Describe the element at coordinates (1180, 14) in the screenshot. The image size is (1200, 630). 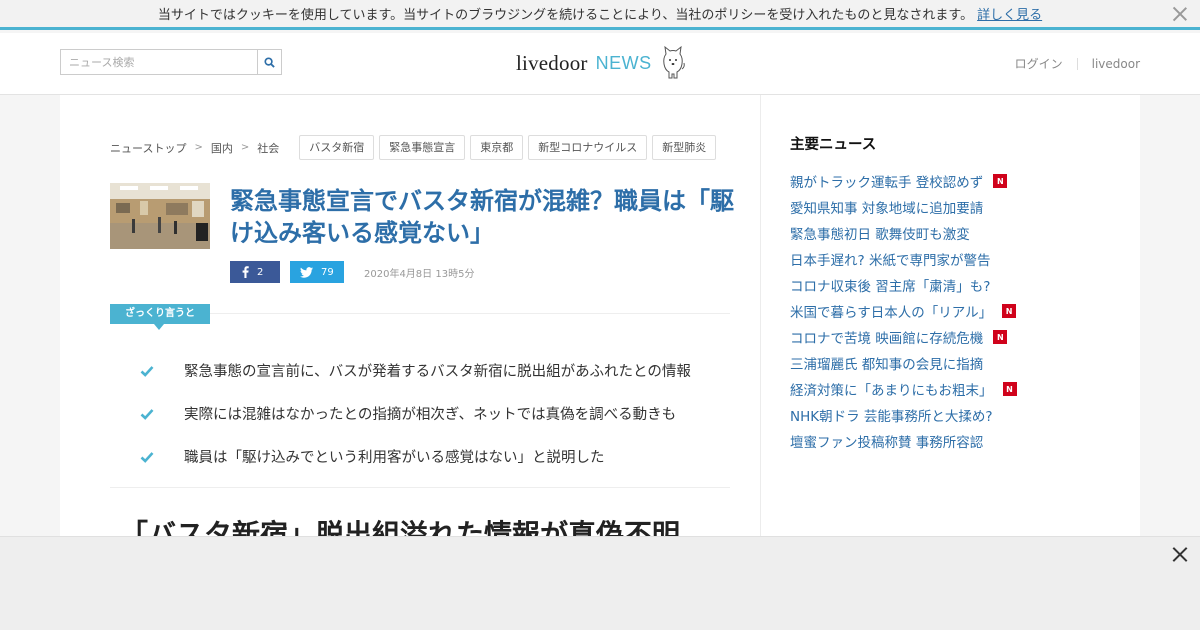
I see `cookie-close-icon` at that location.